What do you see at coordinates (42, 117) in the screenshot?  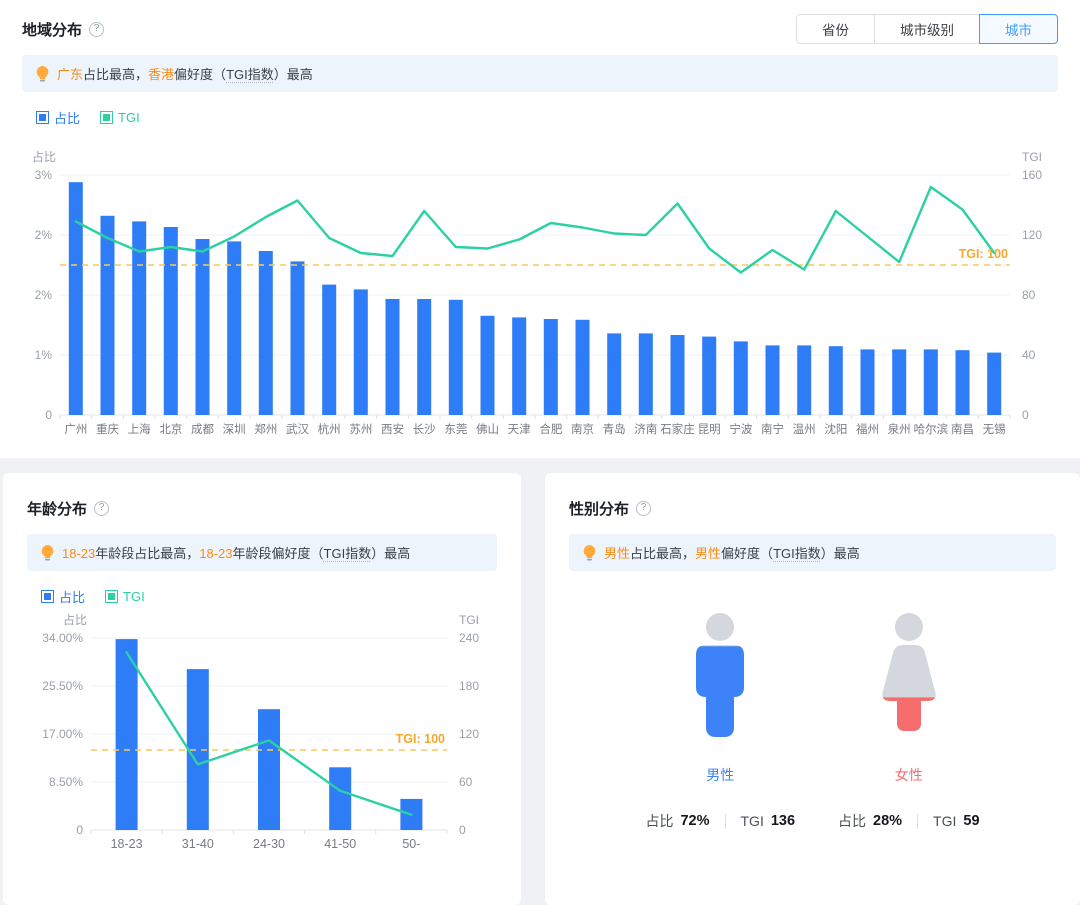 I see `legend-marker-ratio-icon` at bounding box center [42, 117].